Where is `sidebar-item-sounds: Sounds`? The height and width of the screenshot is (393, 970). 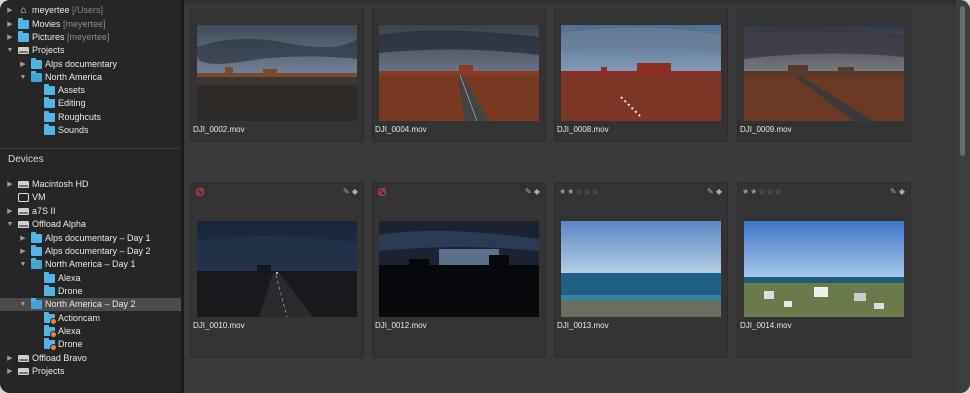
sidebar-item-sounds: Sounds is located at coordinates (90, 130).